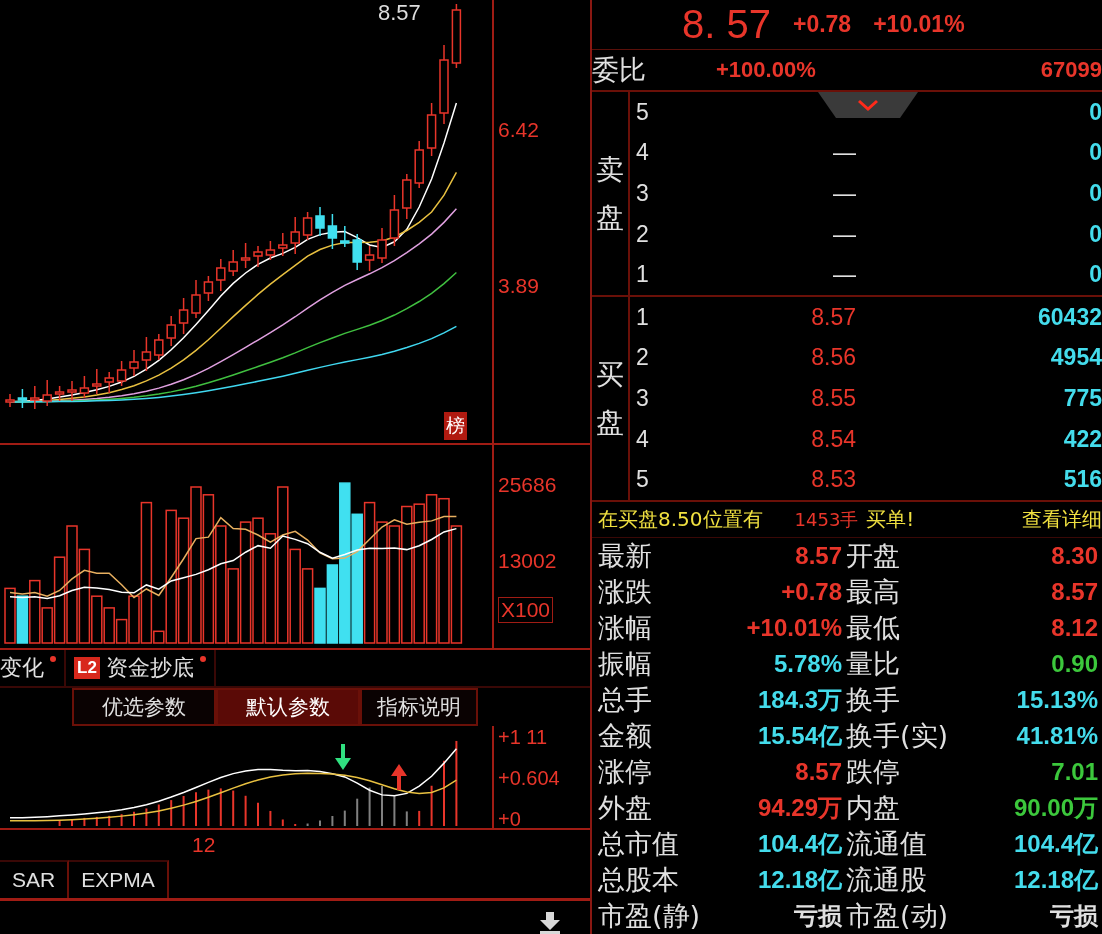 Image resolution: width=1102 pixels, height=934 pixels. What do you see at coordinates (811, 592) in the screenshot?
I see `stat-value: +0.78` at bounding box center [811, 592].